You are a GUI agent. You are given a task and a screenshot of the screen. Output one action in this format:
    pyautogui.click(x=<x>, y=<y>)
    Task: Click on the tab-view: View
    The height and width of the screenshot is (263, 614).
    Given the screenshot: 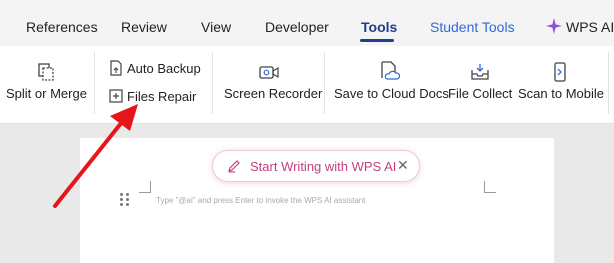 What is the action you would take?
    pyautogui.click(x=216, y=27)
    